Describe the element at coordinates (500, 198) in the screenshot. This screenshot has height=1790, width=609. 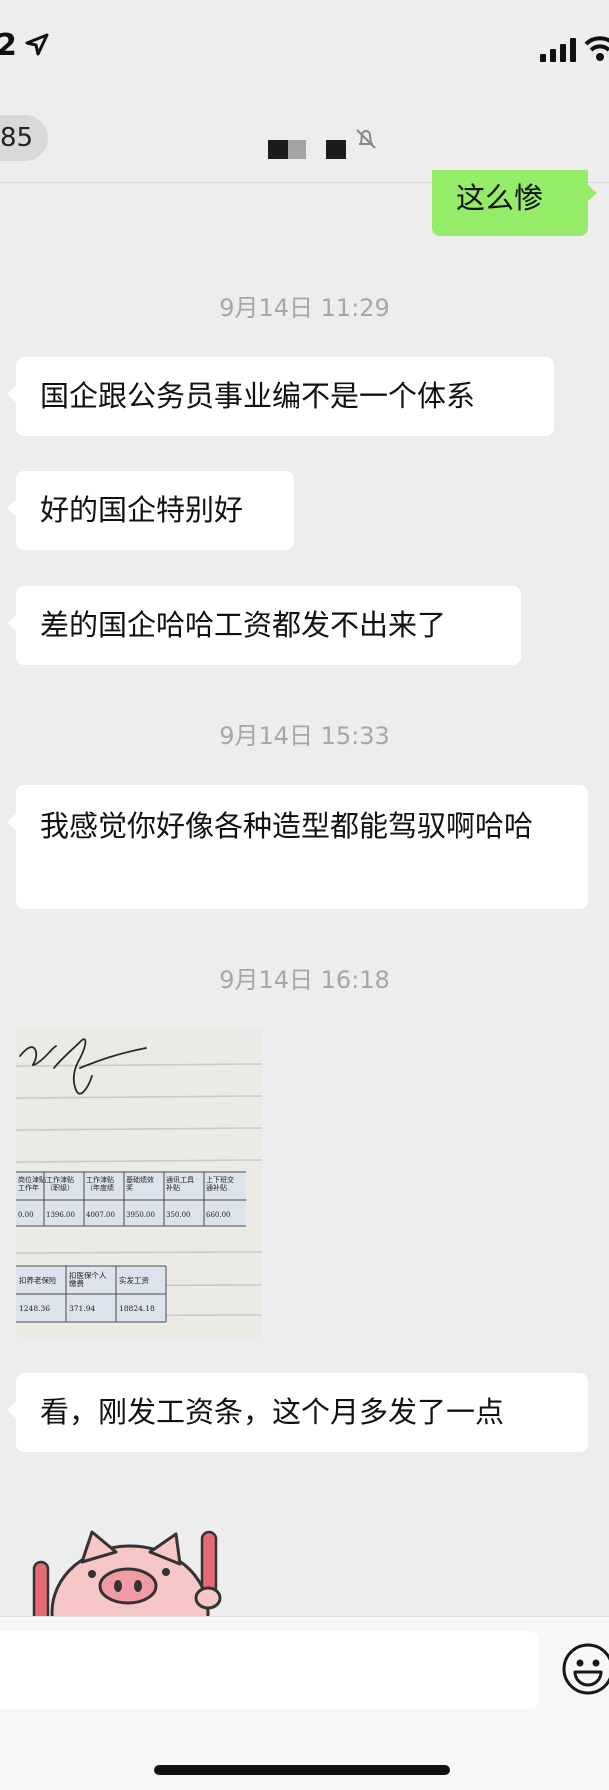
I see `message-text: 这么惨` at that location.